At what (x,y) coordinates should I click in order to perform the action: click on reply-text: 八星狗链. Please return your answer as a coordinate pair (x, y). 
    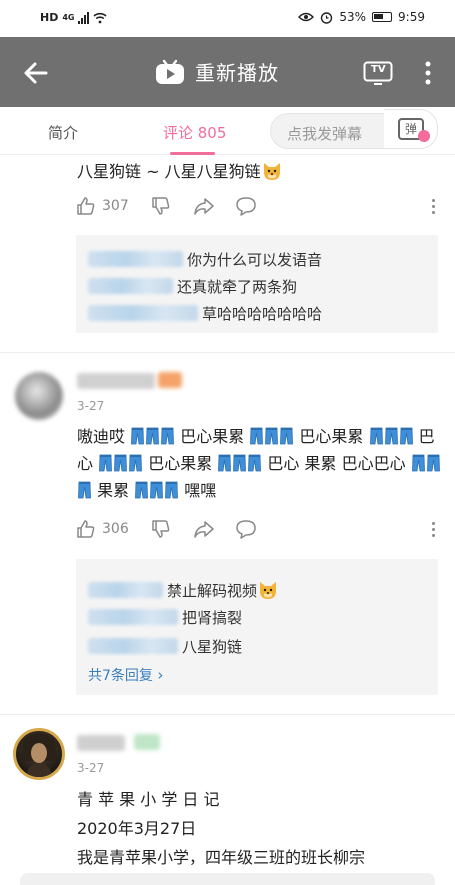
    Looking at the image, I should click on (212, 647).